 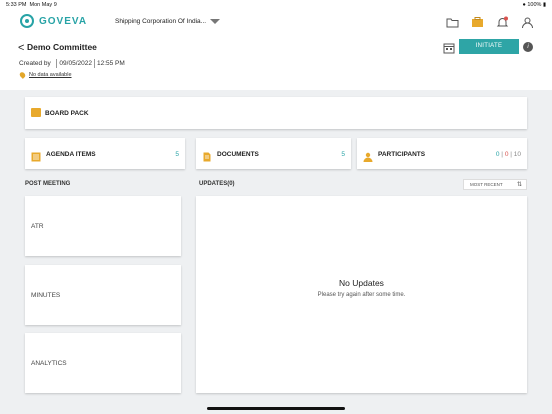 What do you see at coordinates (528, 47) in the screenshot?
I see `info-icon: i` at bounding box center [528, 47].